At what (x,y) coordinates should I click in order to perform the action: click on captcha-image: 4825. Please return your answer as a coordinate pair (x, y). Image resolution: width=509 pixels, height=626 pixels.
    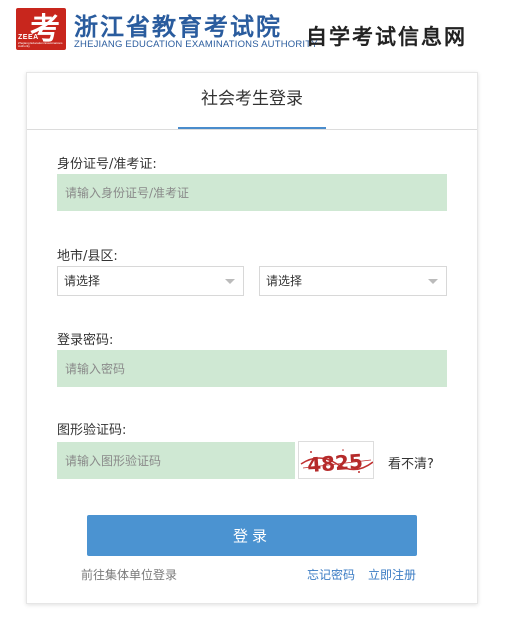
    Looking at the image, I should click on (336, 460).